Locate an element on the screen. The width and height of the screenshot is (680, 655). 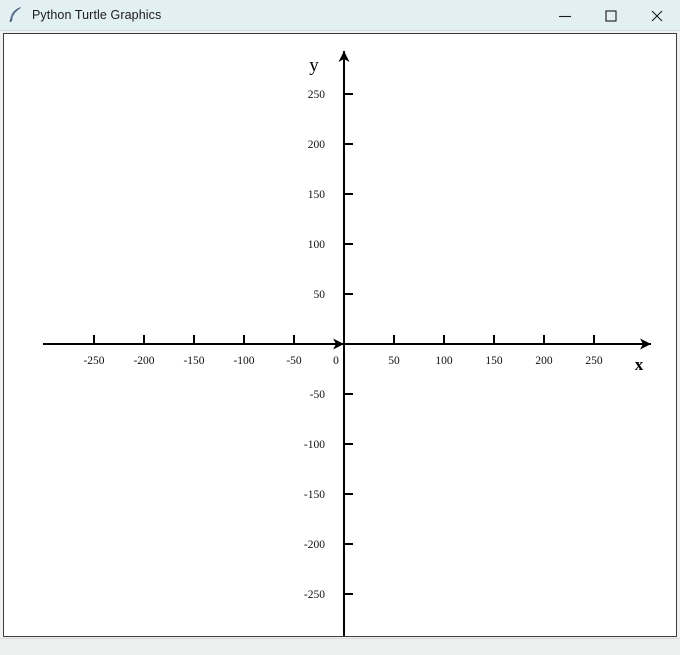
maximize-icon is located at coordinates (611, 15).